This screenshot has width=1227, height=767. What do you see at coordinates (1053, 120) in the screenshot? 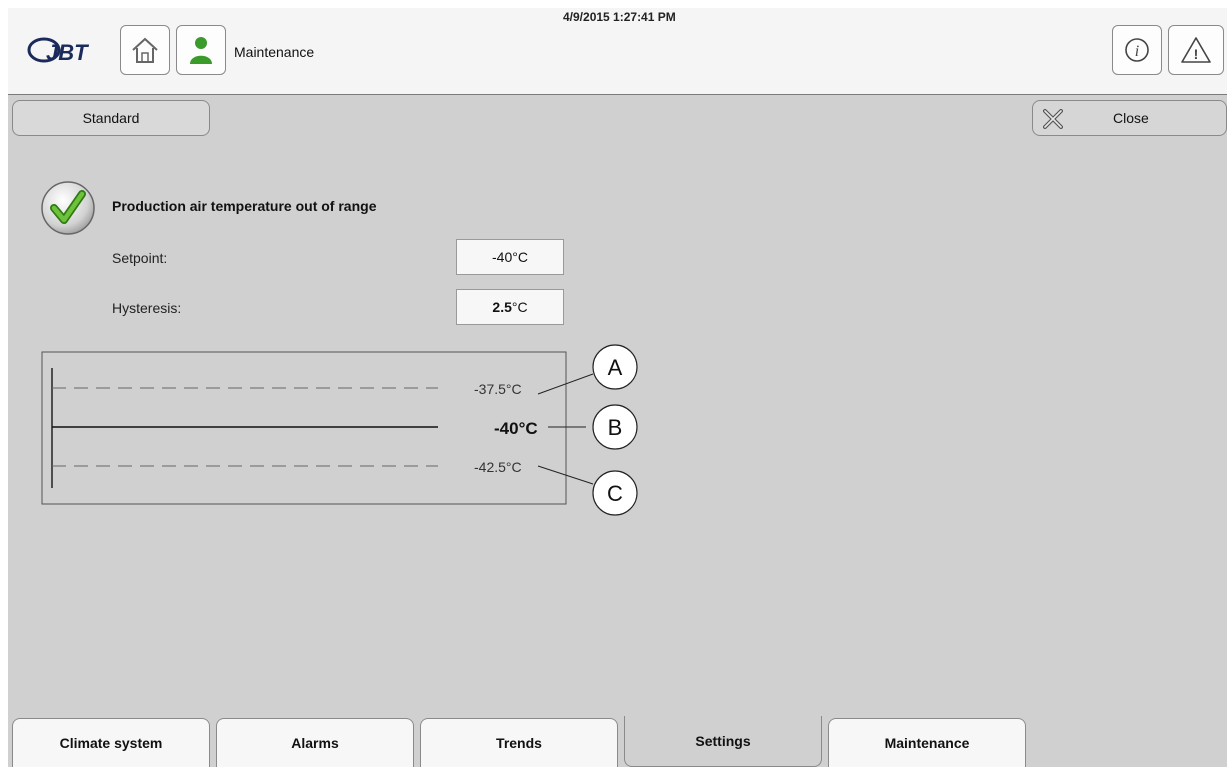
I see `close-icon` at bounding box center [1053, 120].